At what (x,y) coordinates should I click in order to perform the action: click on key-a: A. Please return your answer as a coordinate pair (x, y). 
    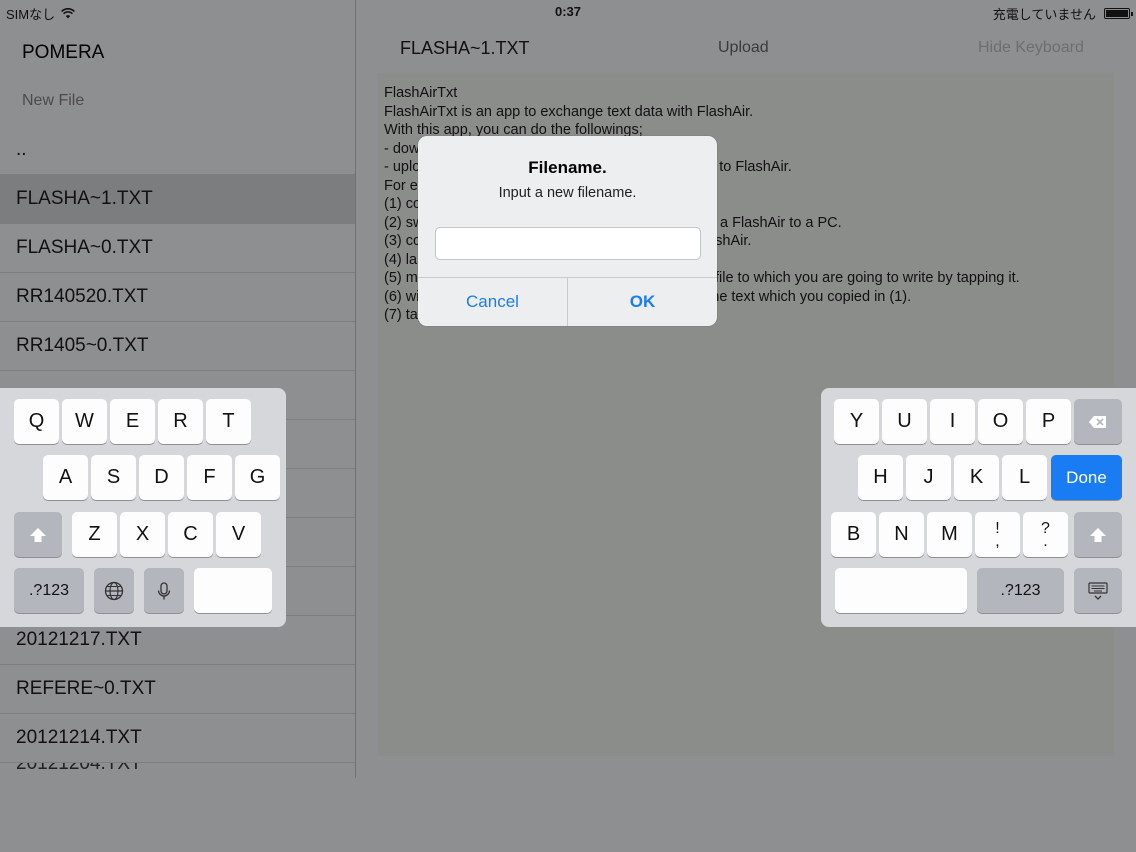
    Looking at the image, I should click on (65, 477).